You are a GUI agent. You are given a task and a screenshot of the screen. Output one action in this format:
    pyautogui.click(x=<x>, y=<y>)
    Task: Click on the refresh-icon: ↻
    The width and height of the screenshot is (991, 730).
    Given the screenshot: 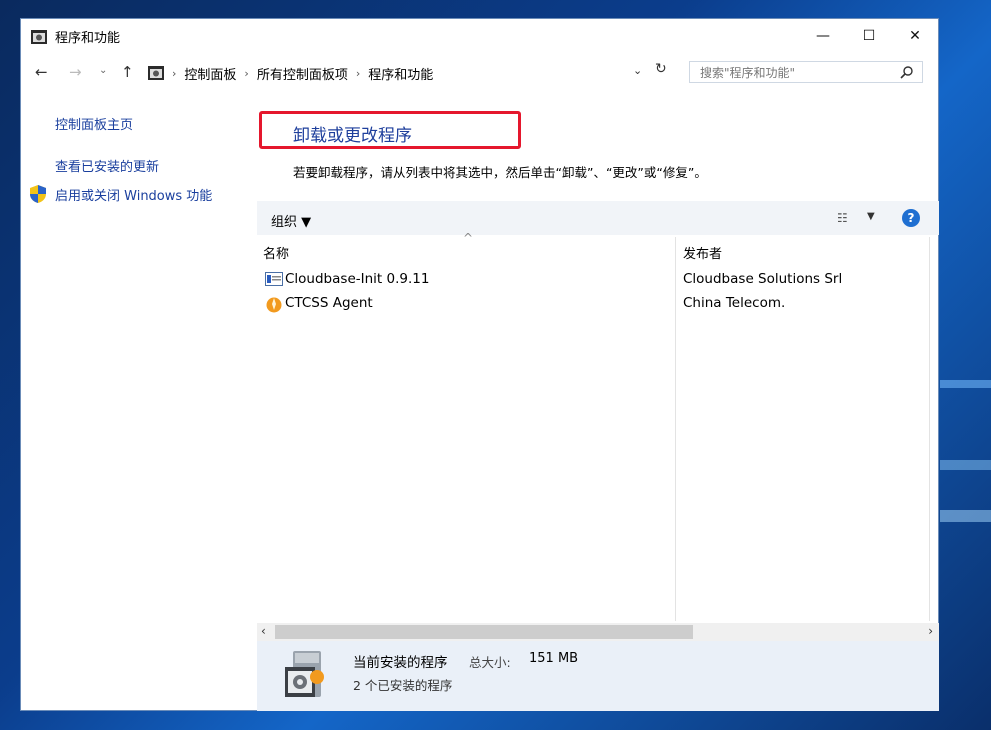 What is the action you would take?
    pyautogui.click(x=661, y=69)
    